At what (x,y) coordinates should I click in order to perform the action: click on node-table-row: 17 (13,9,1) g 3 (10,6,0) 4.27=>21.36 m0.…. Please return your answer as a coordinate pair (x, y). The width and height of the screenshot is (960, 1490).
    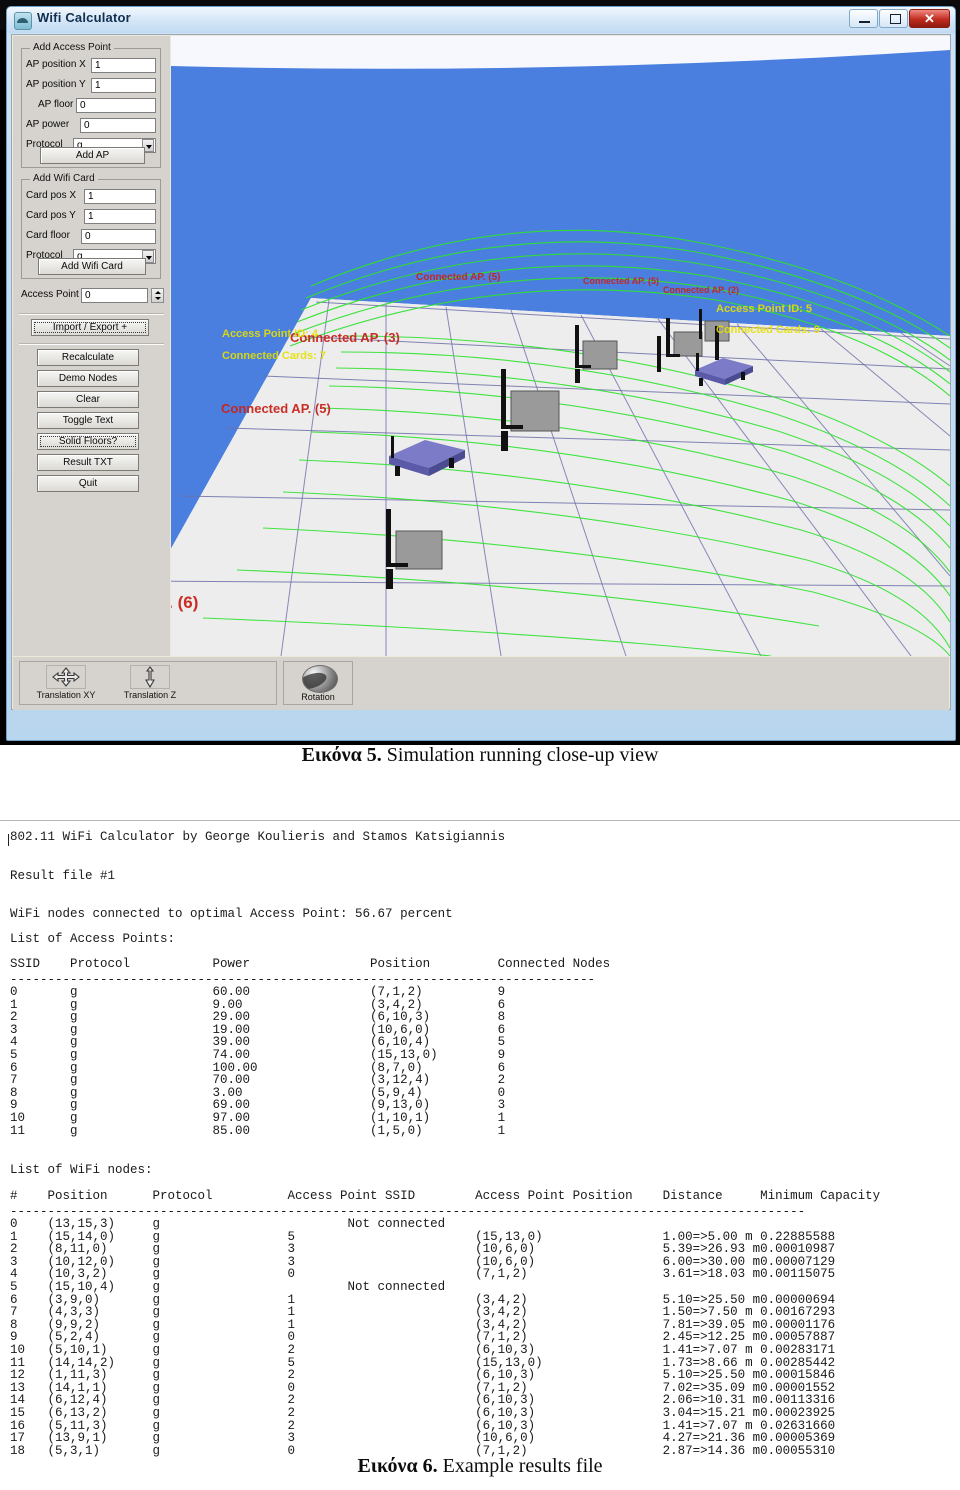
    Looking at the image, I should click on (423, 1438).